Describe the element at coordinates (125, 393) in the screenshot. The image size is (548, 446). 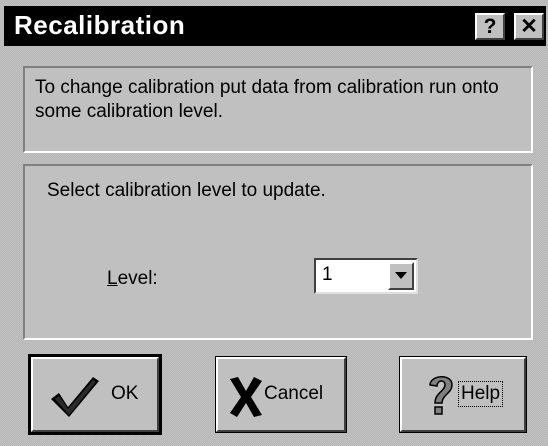
I see `ok-label: OK` at that location.